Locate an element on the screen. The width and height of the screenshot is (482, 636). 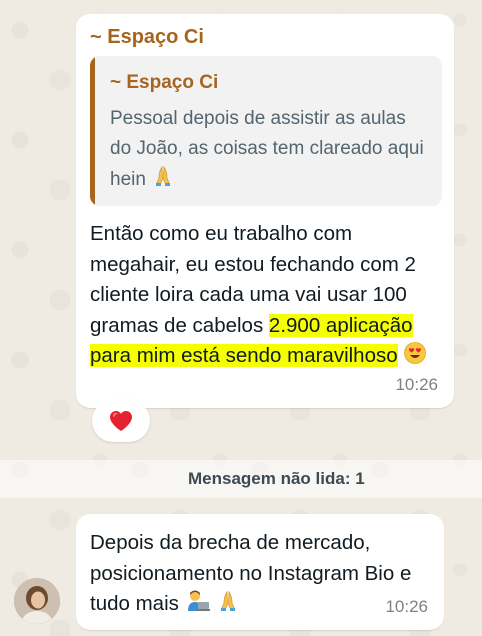
technologist-icon is located at coordinates (198, 606).